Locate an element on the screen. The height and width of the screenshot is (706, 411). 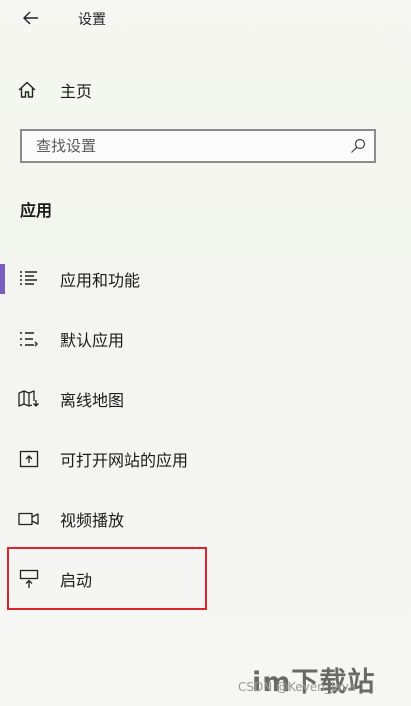
selected-indicator is located at coordinates (2, 279).